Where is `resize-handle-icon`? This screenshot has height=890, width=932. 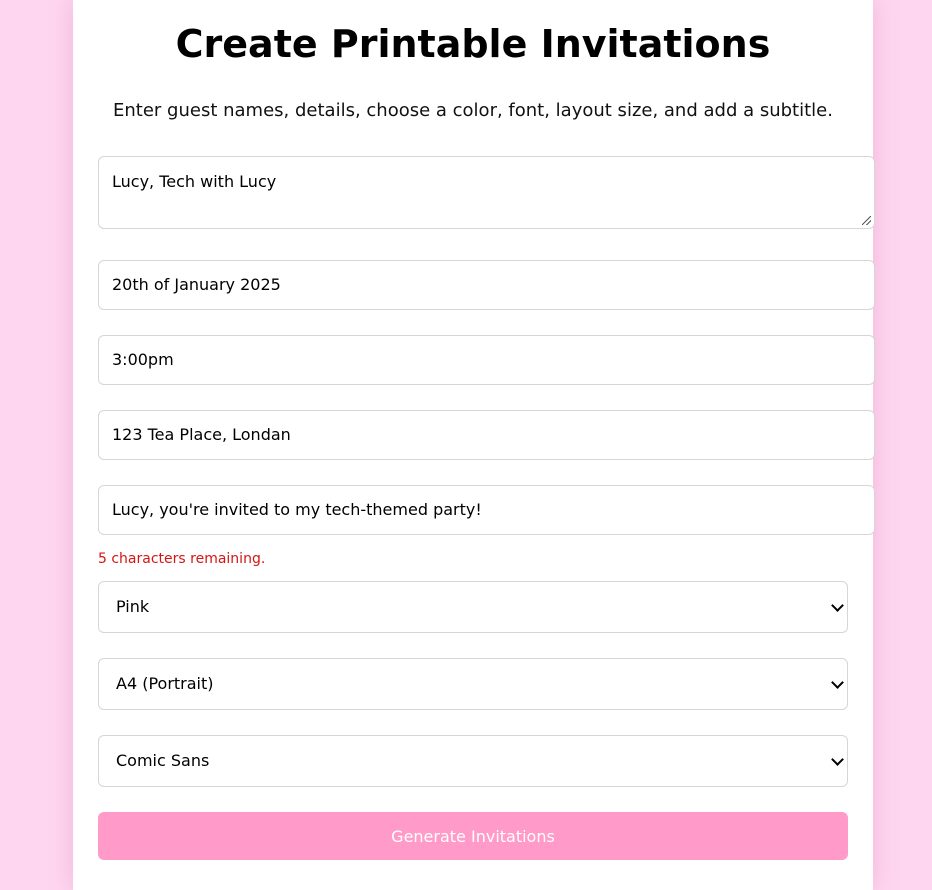
resize-handle-icon is located at coordinates (866, 220).